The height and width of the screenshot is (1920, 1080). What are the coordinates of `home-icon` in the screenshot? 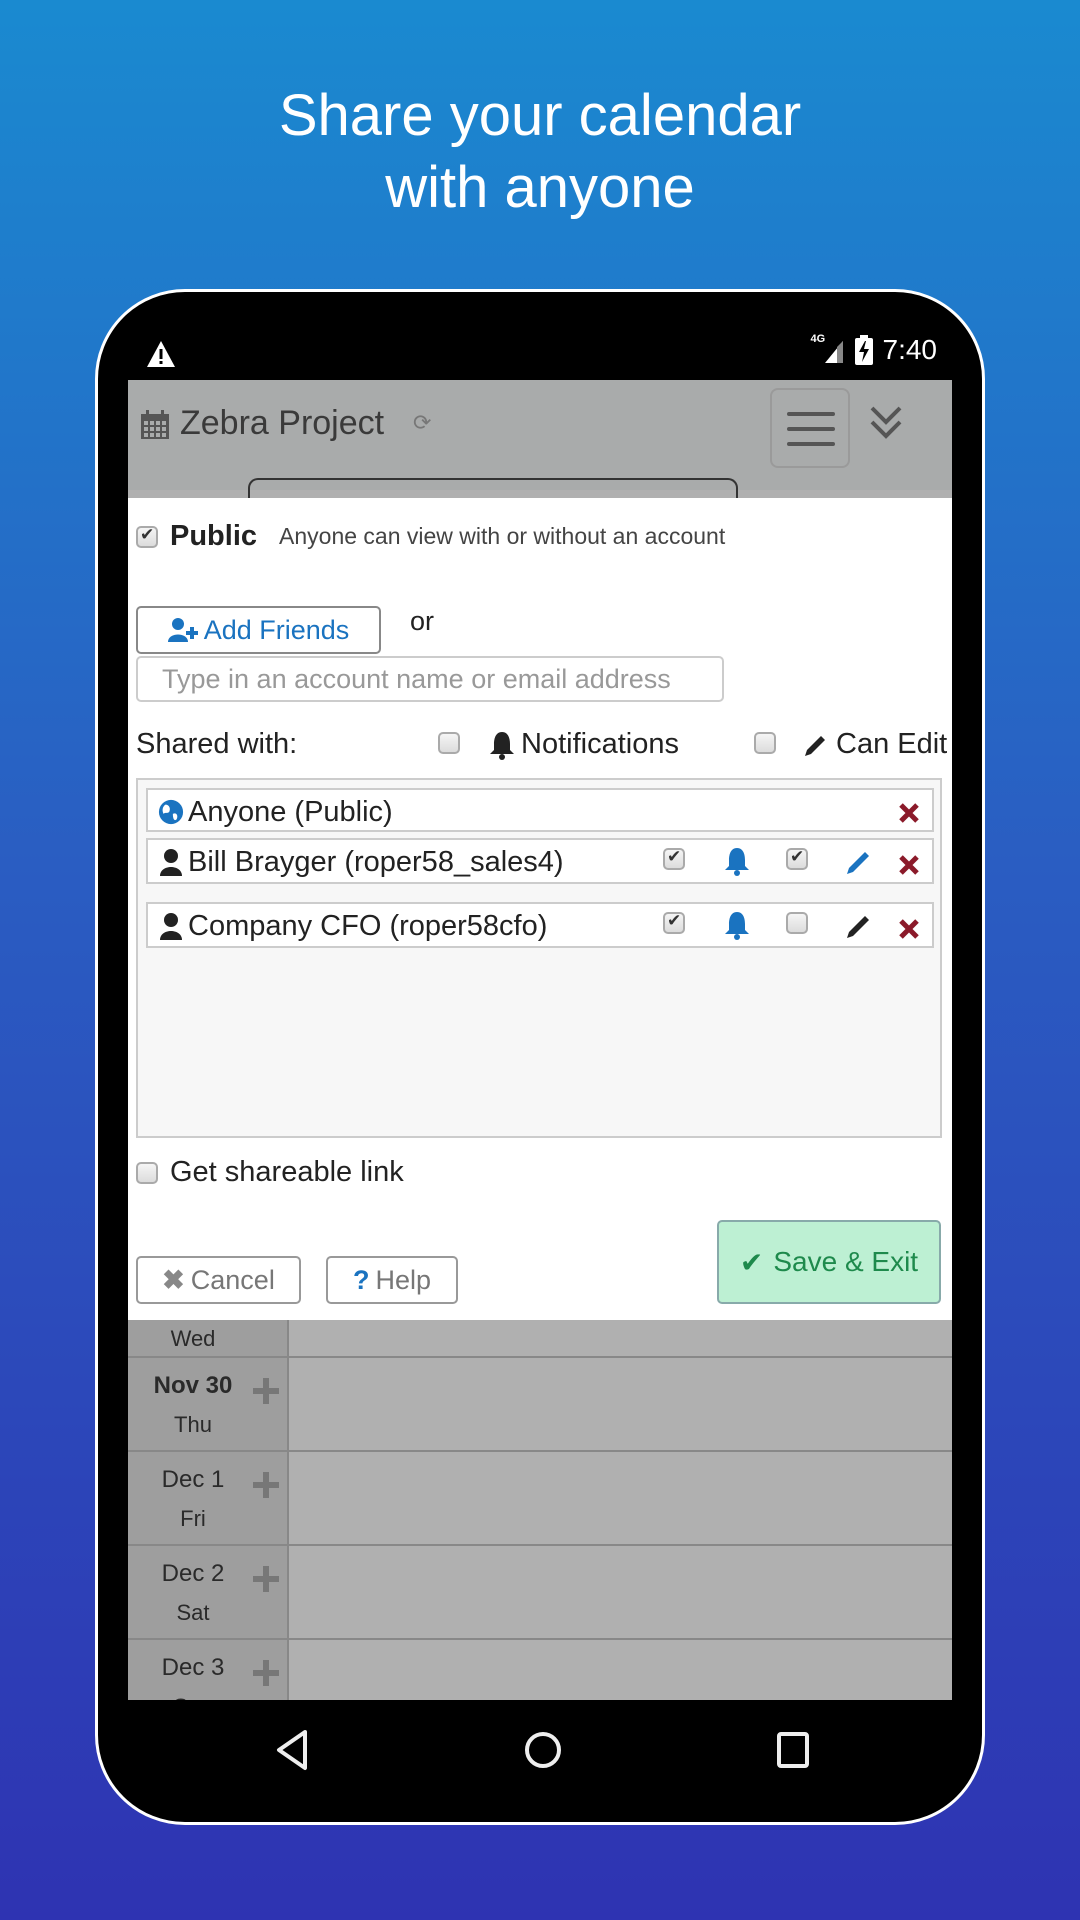 It's located at (543, 1750).